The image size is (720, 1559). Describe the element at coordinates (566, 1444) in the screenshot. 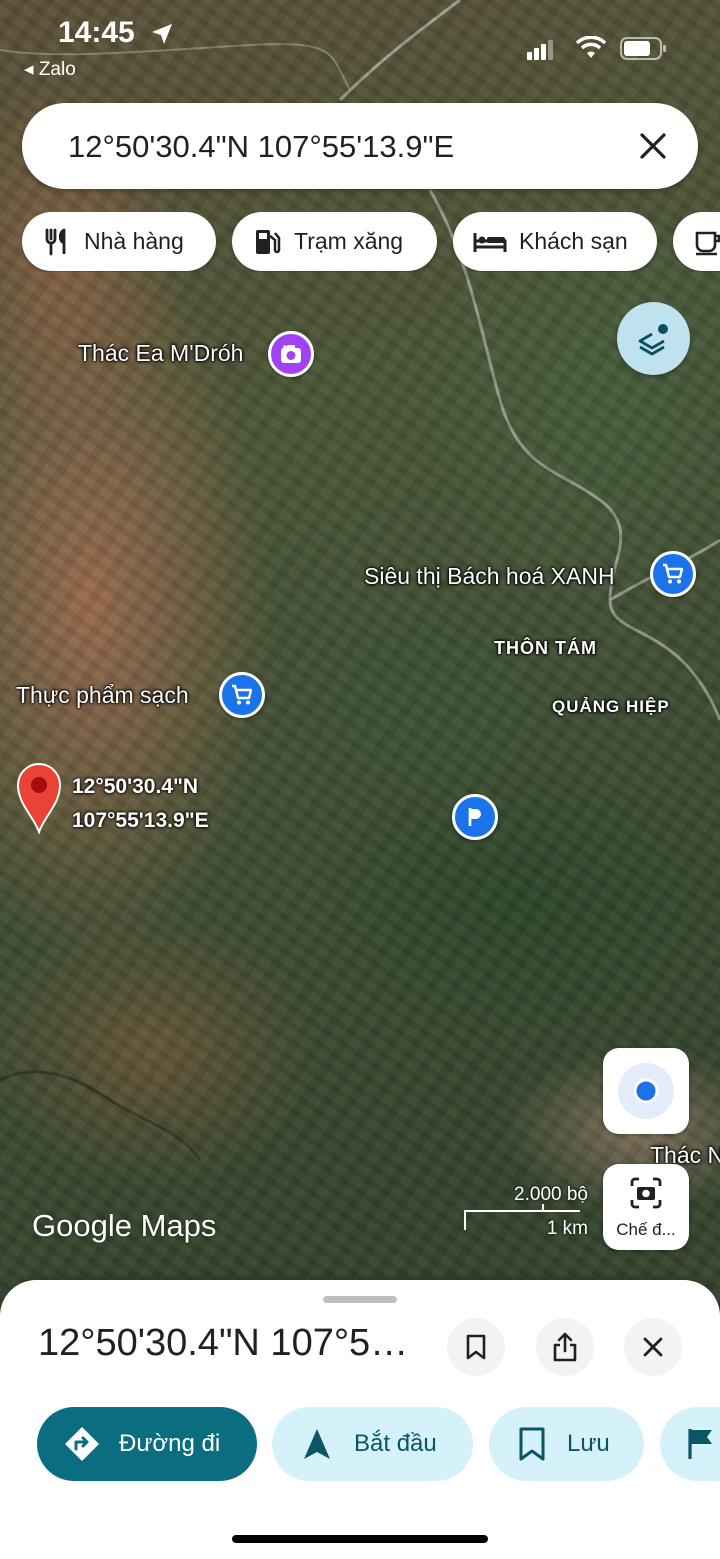

I see `save-place-button: Lưu` at that location.